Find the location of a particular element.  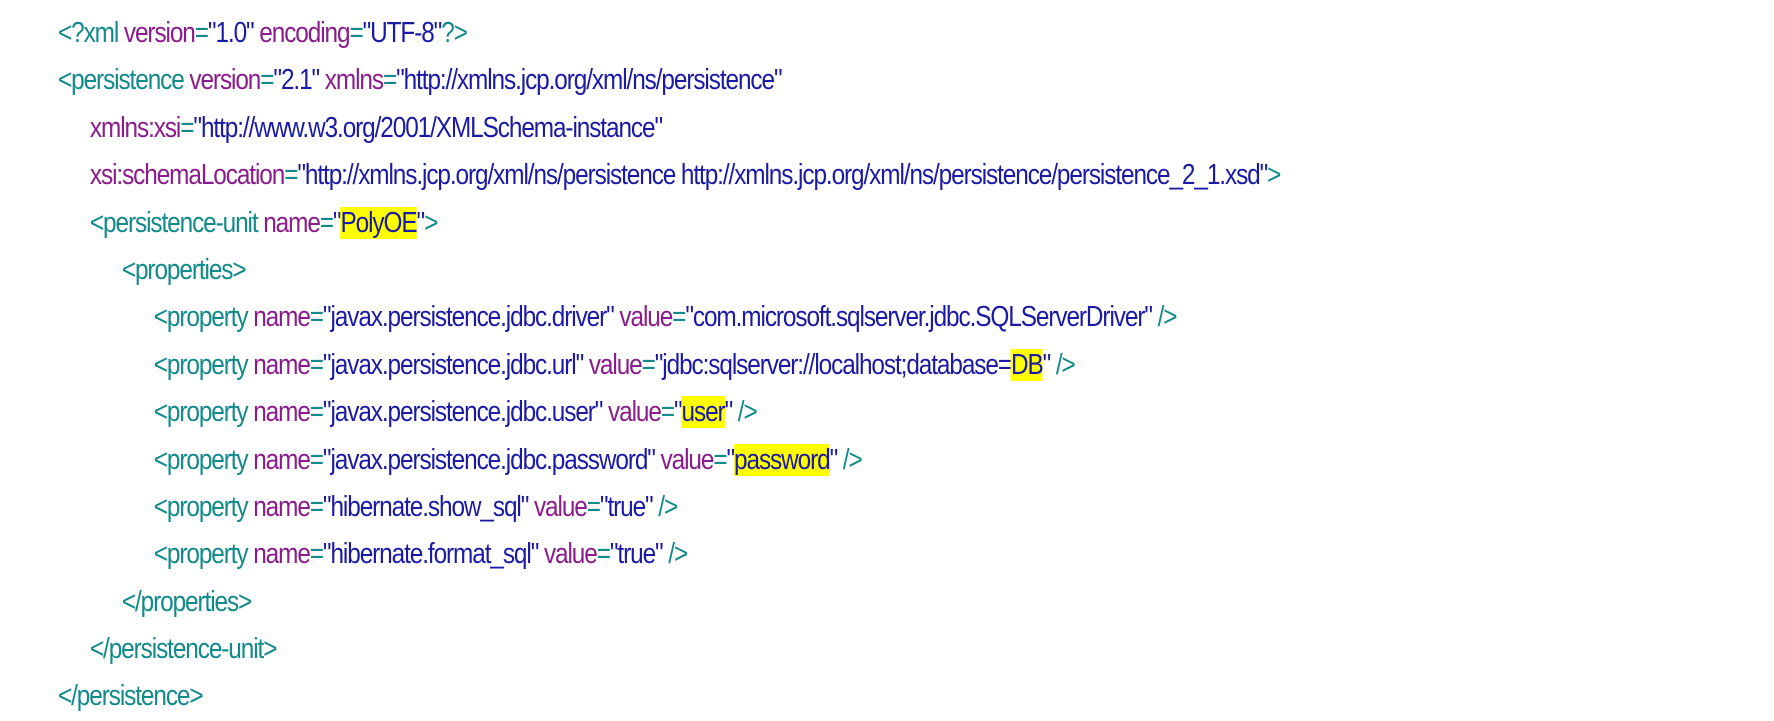

attribute-value-token: "hibernate.format_sql" is located at coordinates (430, 554).